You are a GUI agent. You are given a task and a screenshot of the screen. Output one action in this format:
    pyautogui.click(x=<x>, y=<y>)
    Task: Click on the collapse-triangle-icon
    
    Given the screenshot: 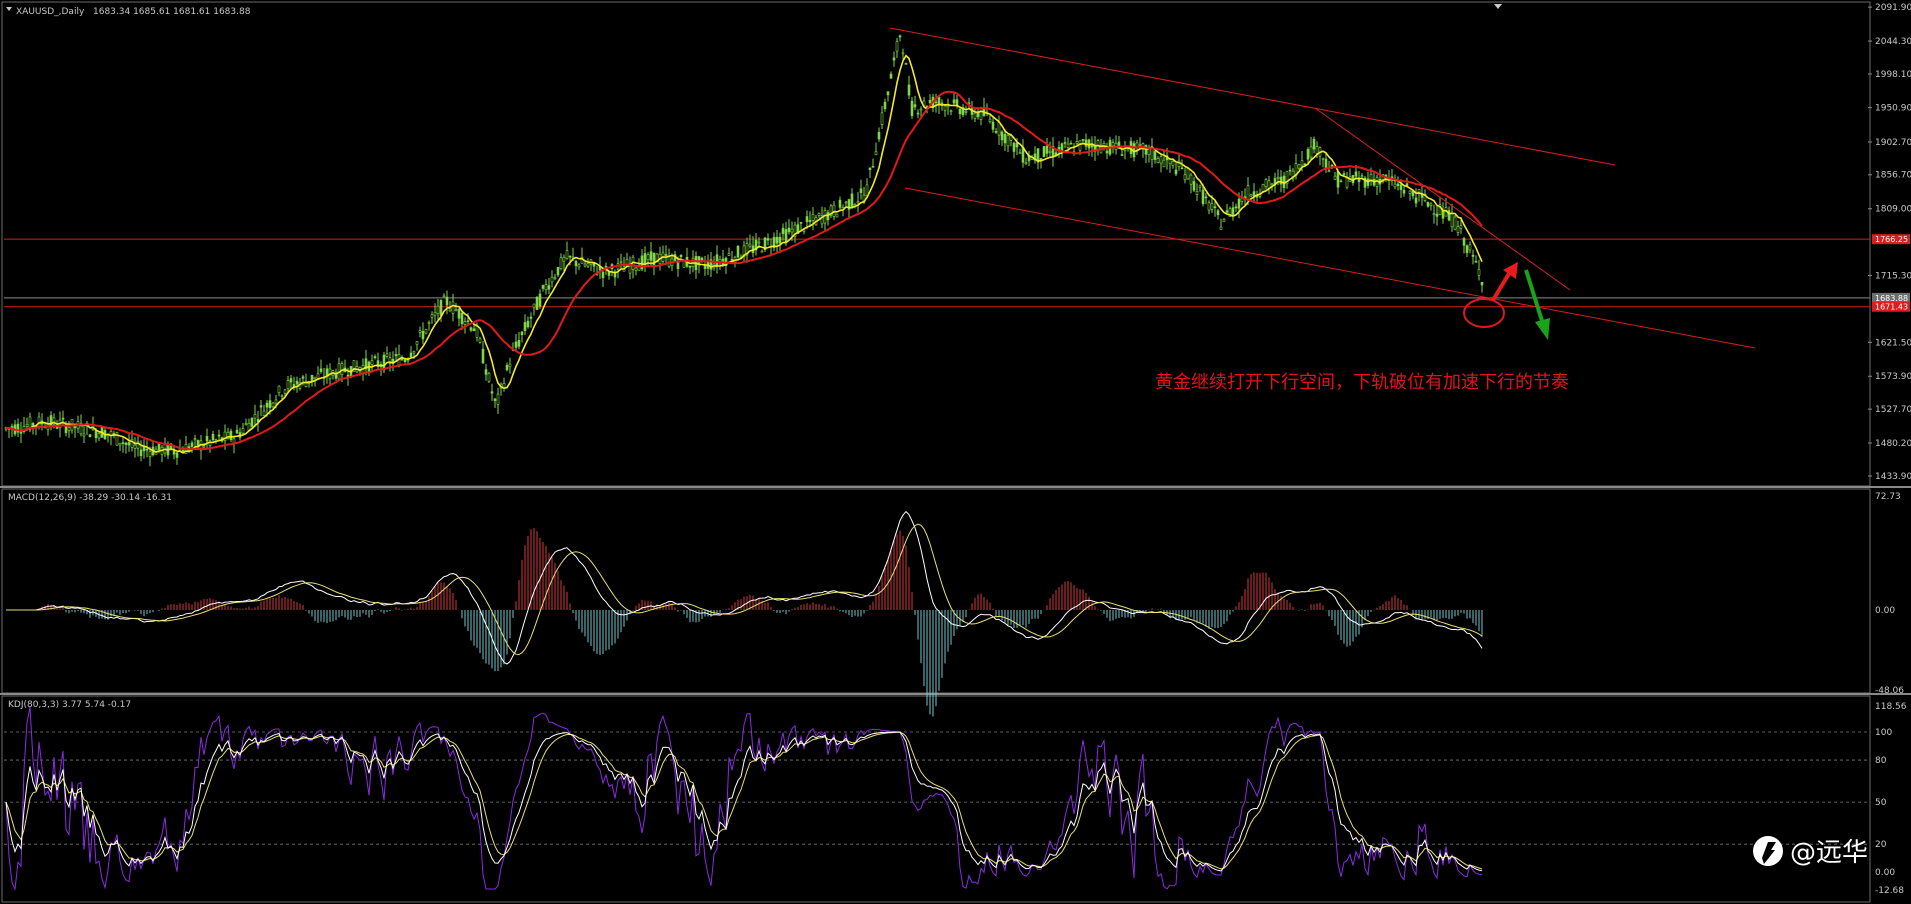 What is the action you would take?
    pyautogui.click(x=9, y=9)
    